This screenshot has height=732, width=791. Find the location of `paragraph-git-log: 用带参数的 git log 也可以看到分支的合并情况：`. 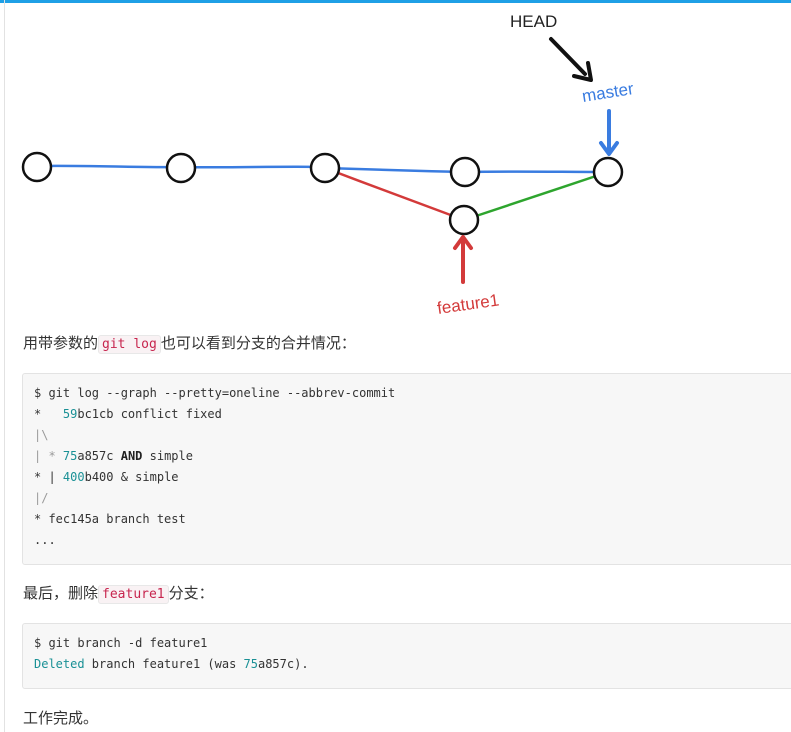

paragraph-git-log: 用带参数的 git log 也可以看到分支的合并情况： is located at coordinates (189, 344).